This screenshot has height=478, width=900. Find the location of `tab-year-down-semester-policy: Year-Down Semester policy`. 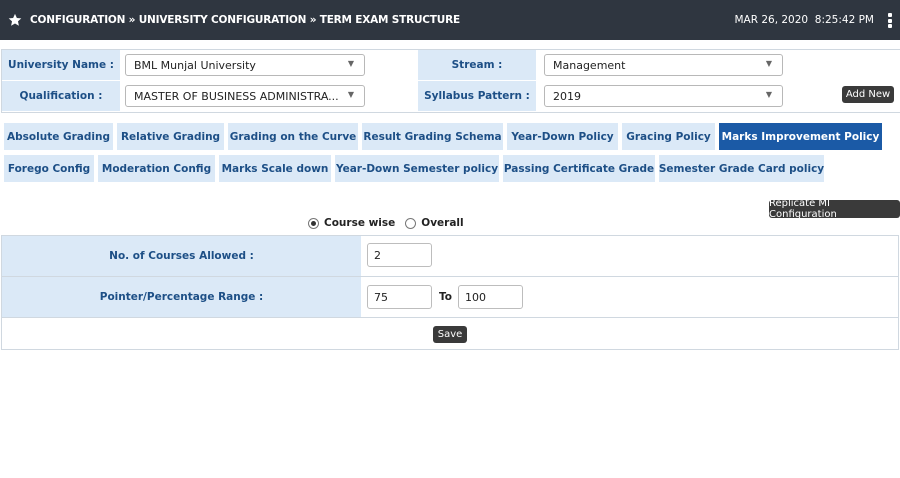

tab-year-down-semester-policy: Year-Down Semester policy is located at coordinates (417, 168).